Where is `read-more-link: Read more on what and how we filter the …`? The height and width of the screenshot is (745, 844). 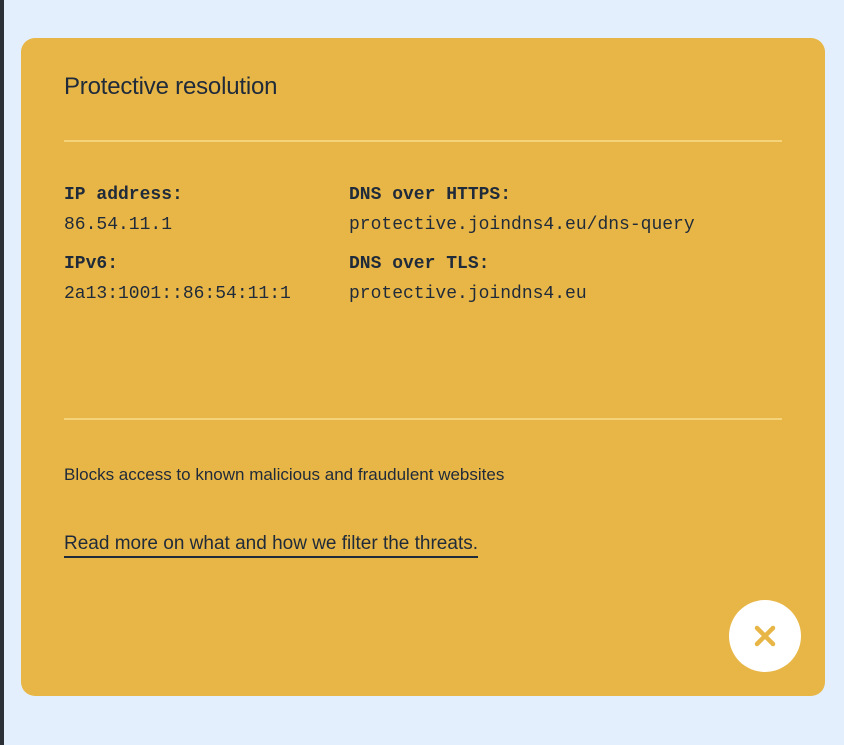
read-more-link: Read more on what and how we filter the … is located at coordinates (271, 545).